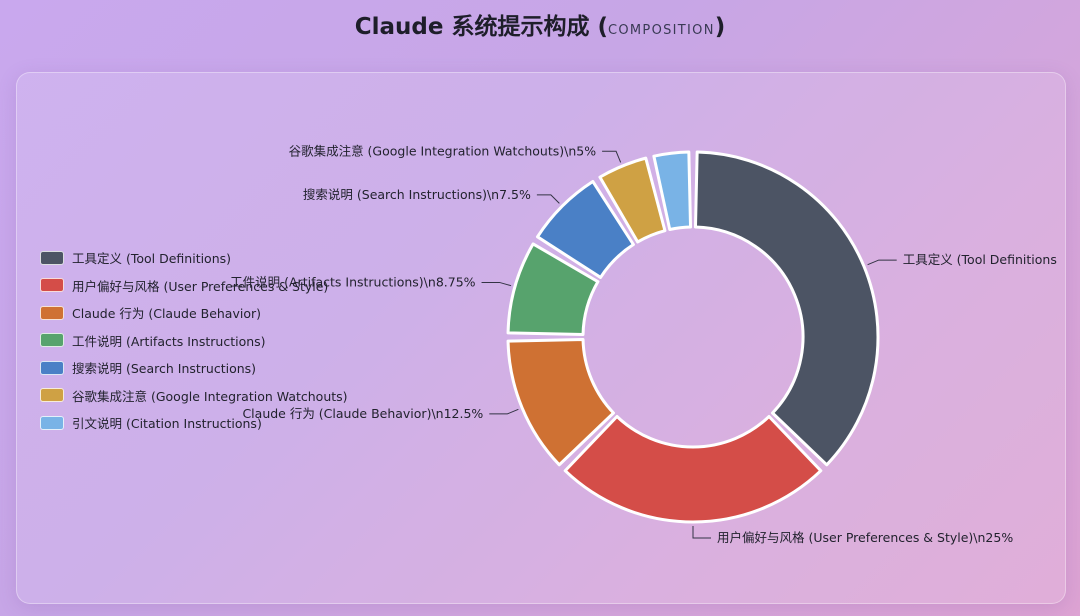  What do you see at coordinates (865, 537) in the screenshot?
I see `slice-label: 用户偏好与风格 (User Preferences & Style)\n25%` at bounding box center [865, 537].